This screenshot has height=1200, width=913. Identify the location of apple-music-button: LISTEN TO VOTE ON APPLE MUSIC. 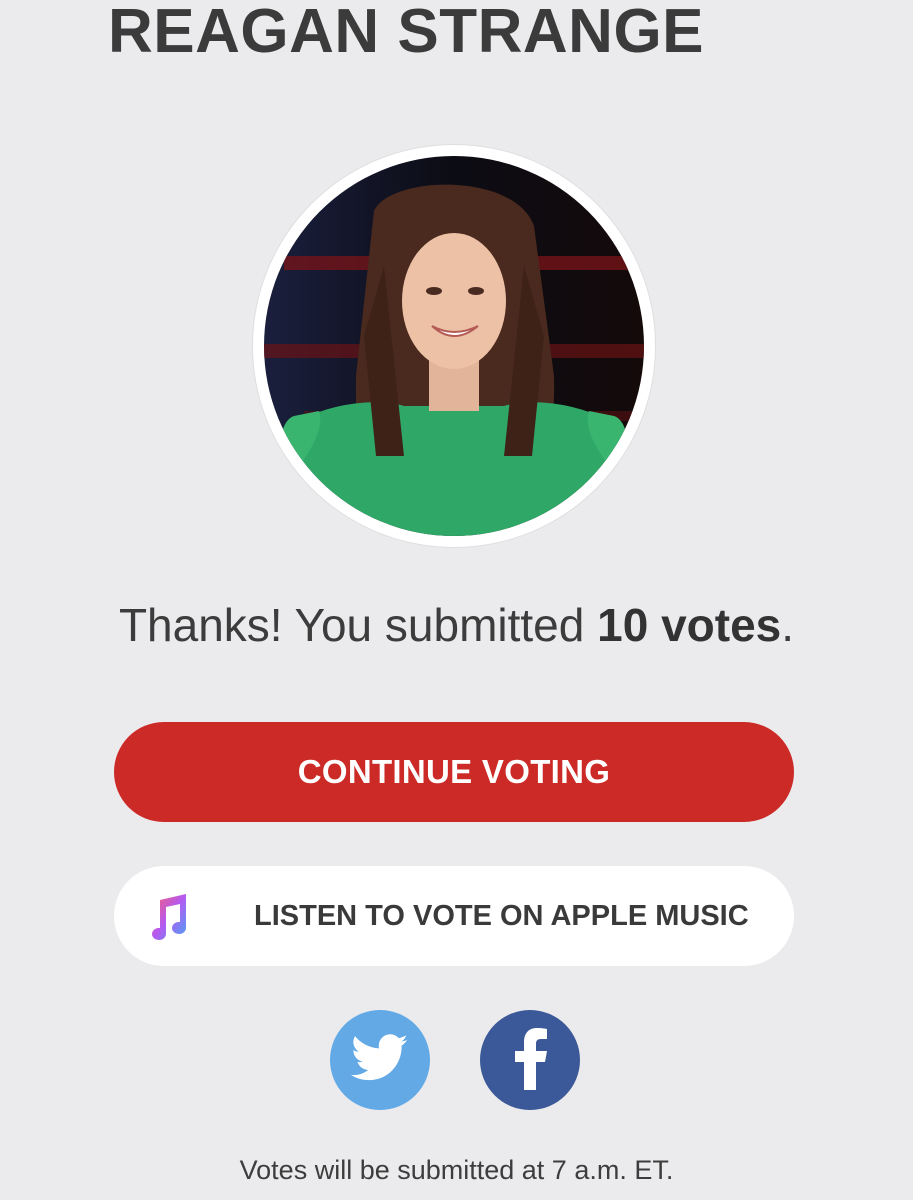
(454, 916).